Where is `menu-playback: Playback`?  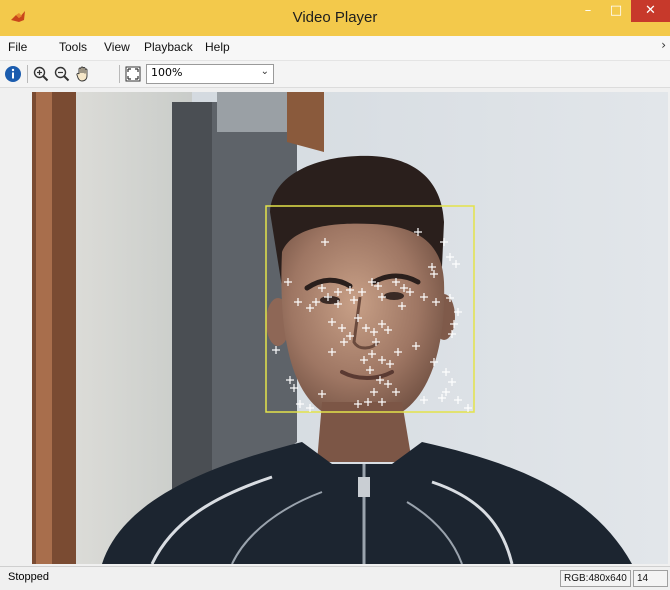 menu-playback: Playback is located at coordinates (168, 47).